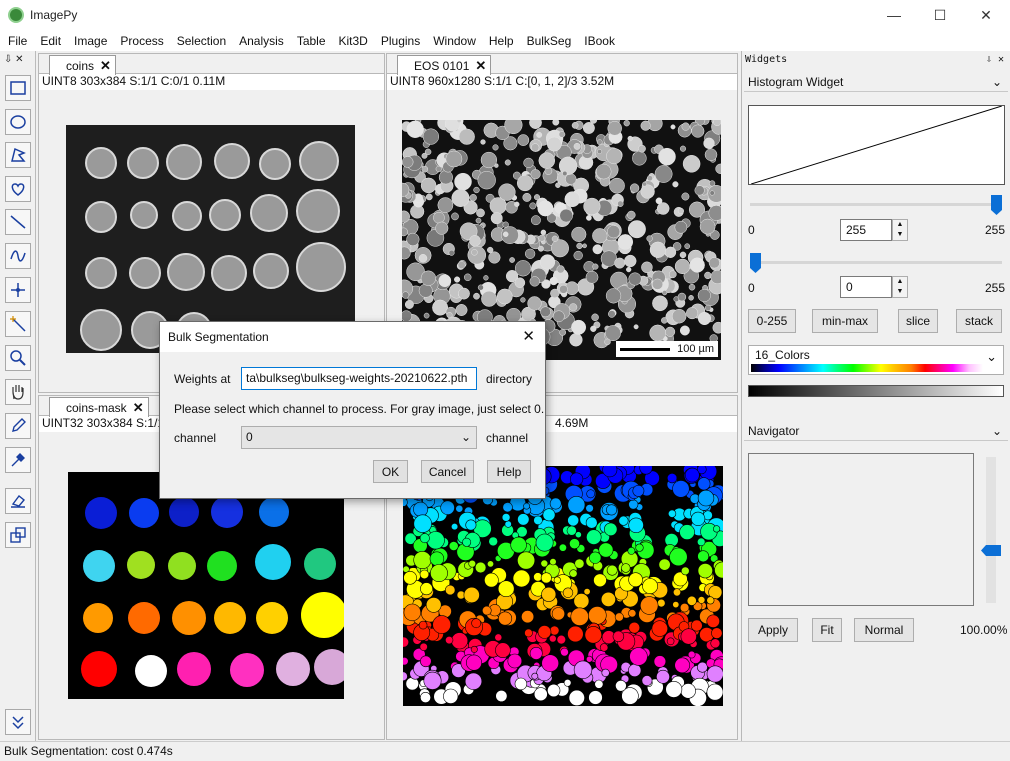  I want to click on hand-tool-icon, so click(18, 392).